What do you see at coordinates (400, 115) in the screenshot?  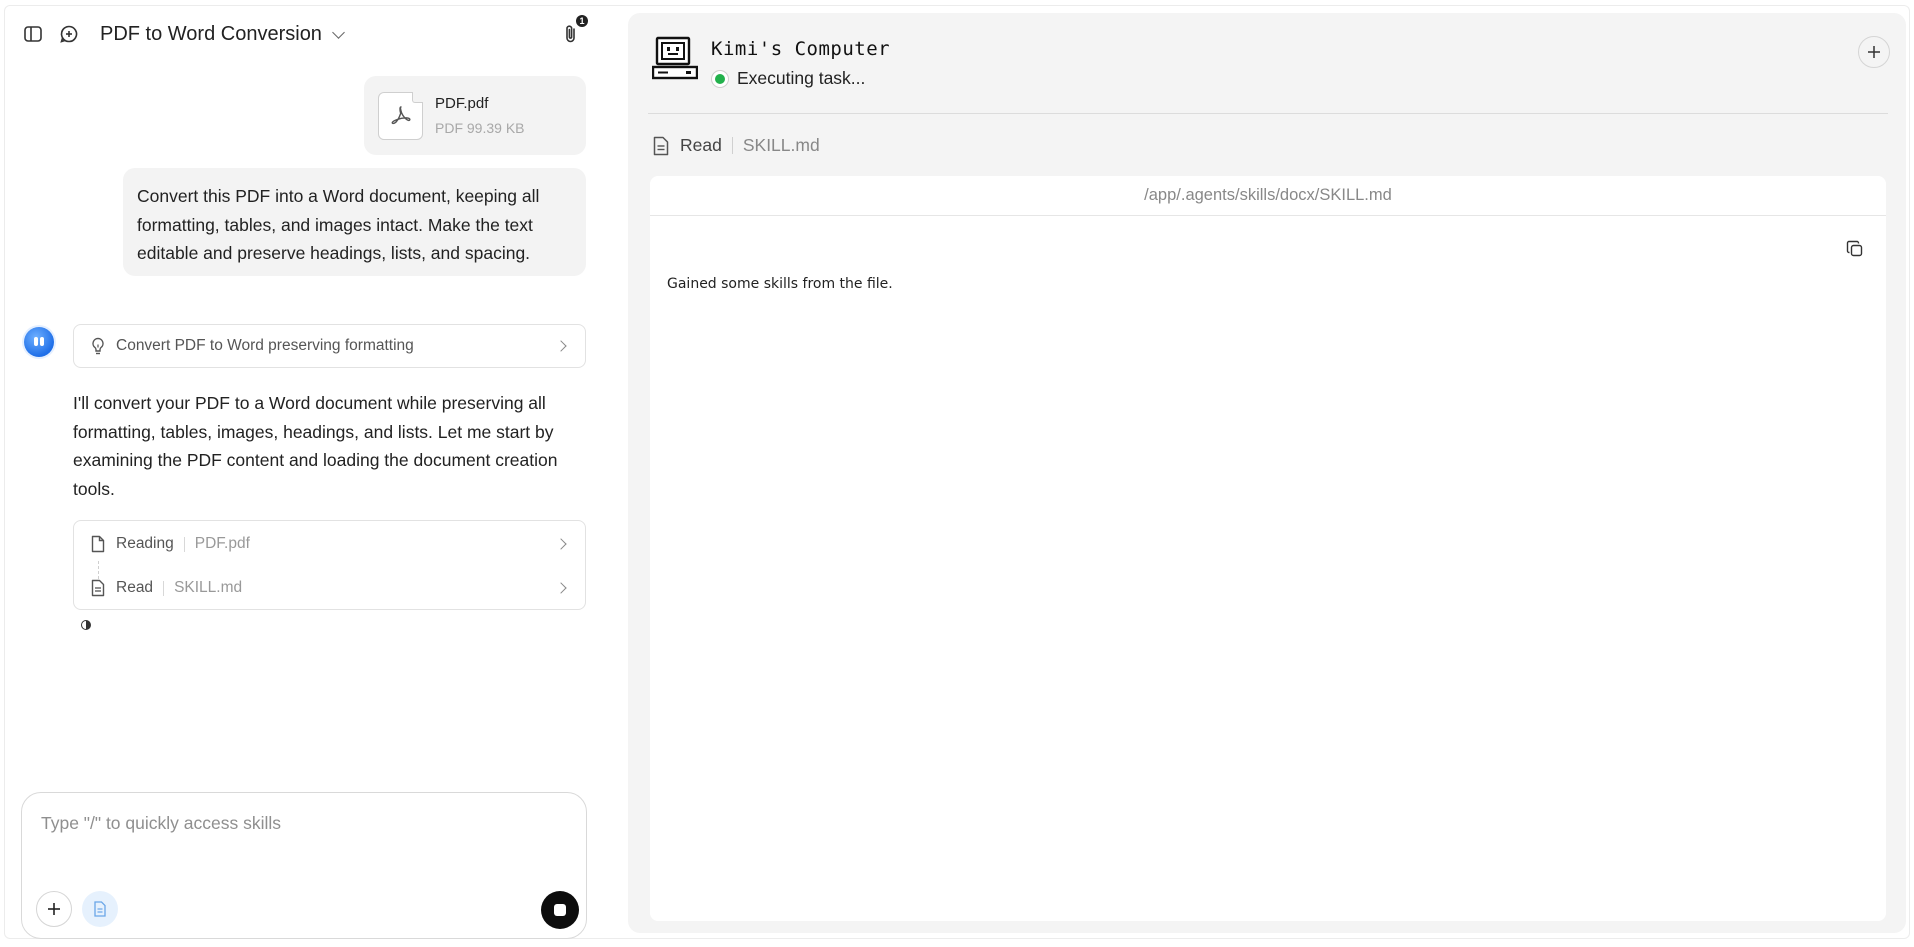 I see `pdf-file-icon` at bounding box center [400, 115].